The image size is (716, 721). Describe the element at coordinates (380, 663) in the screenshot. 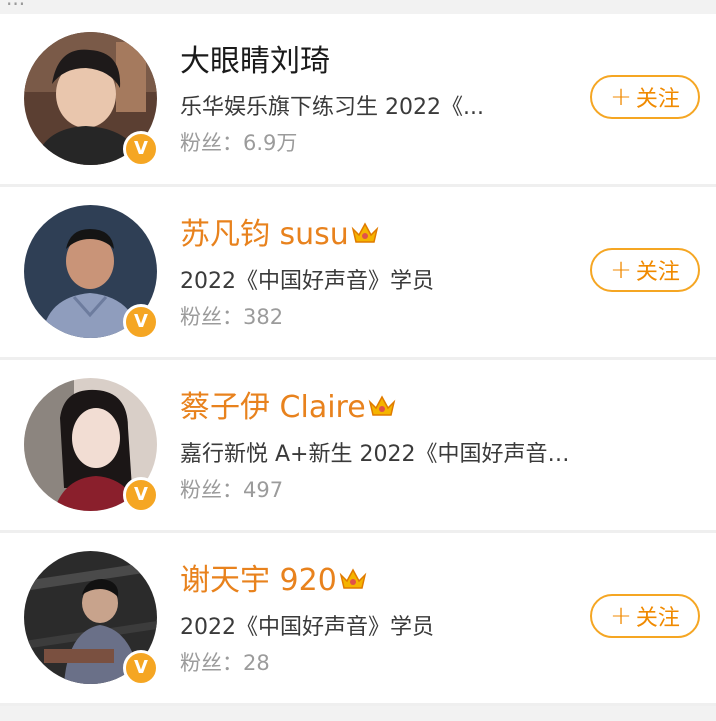

I see `fan-count: 粉丝：28` at that location.